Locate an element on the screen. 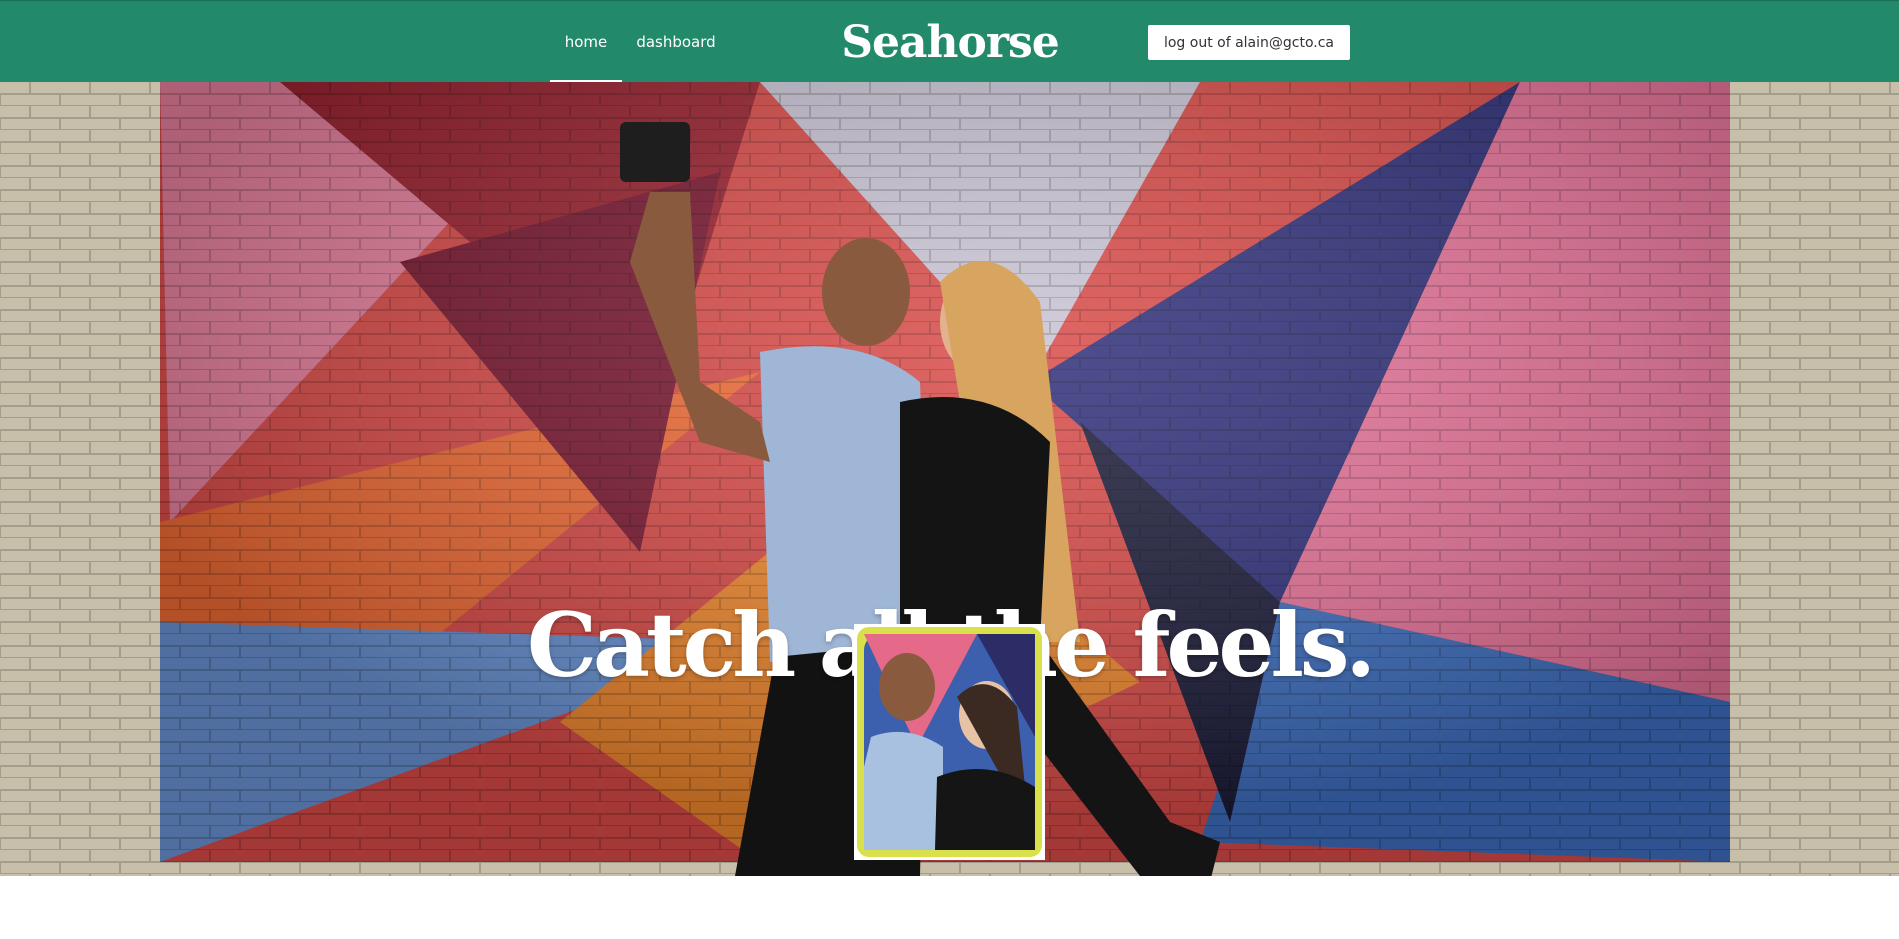 Image resolution: width=1899 pixels, height=939 pixels. brand-logo: Seahorse is located at coordinates (950, 42).